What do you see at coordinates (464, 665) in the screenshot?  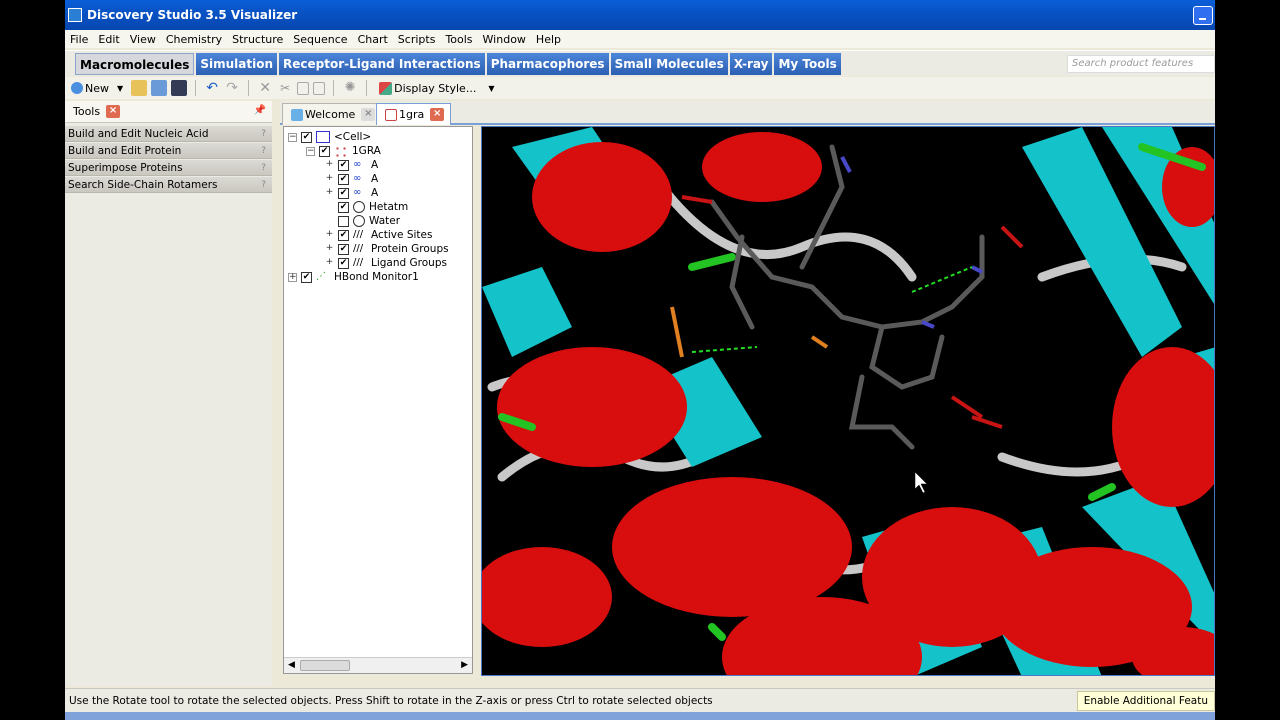 I see `scroll-right-icon: ▶` at bounding box center [464, 665].